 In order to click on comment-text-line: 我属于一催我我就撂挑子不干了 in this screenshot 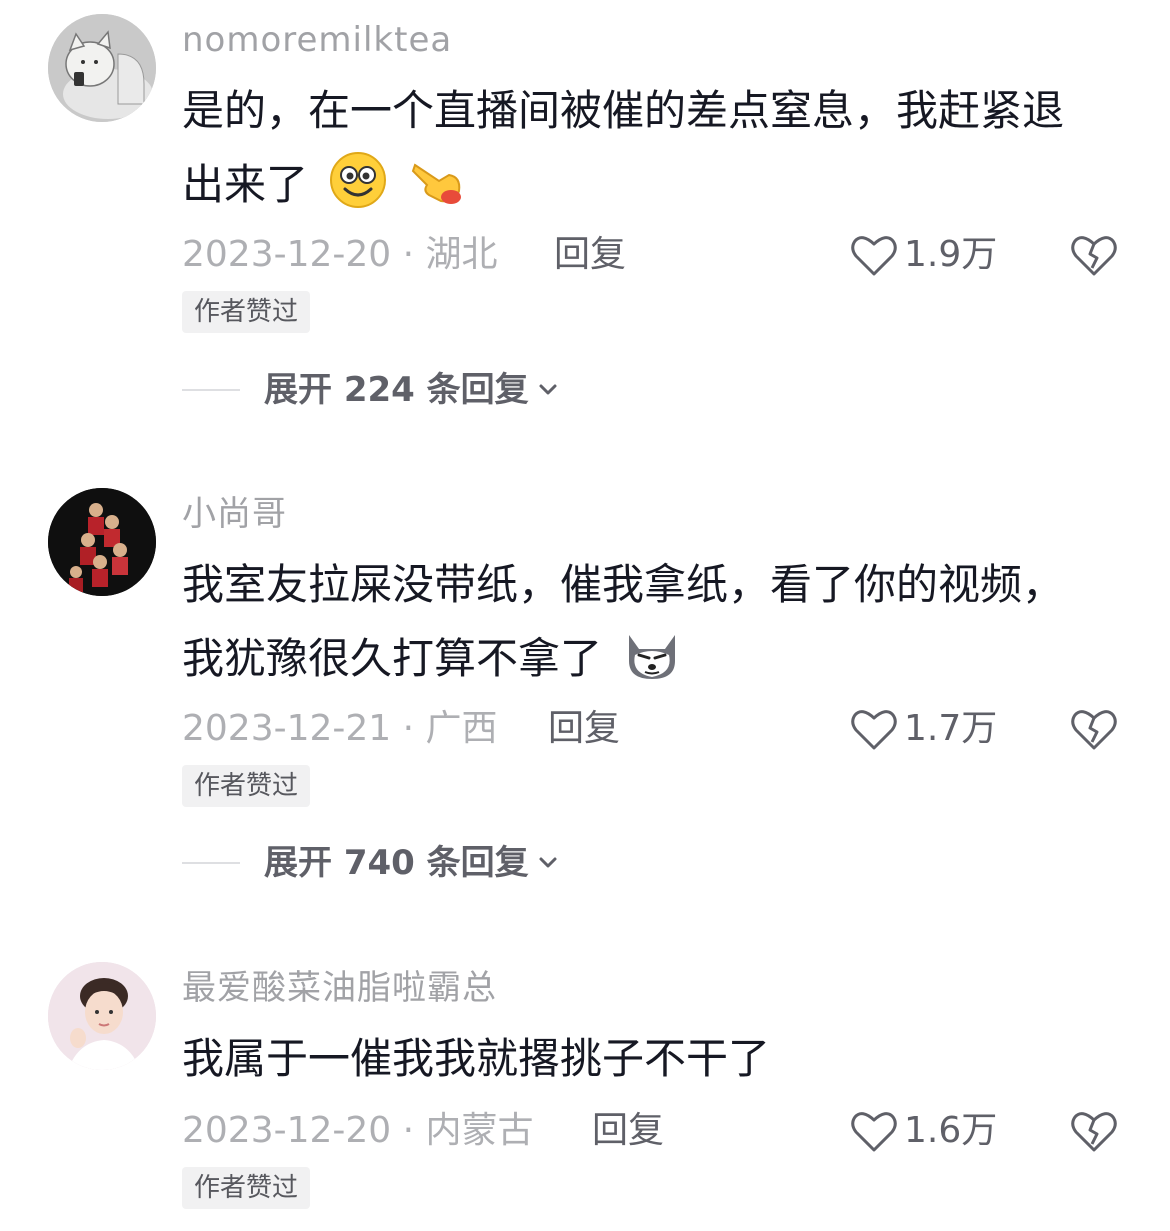, I will do `click(476, 1058)`.